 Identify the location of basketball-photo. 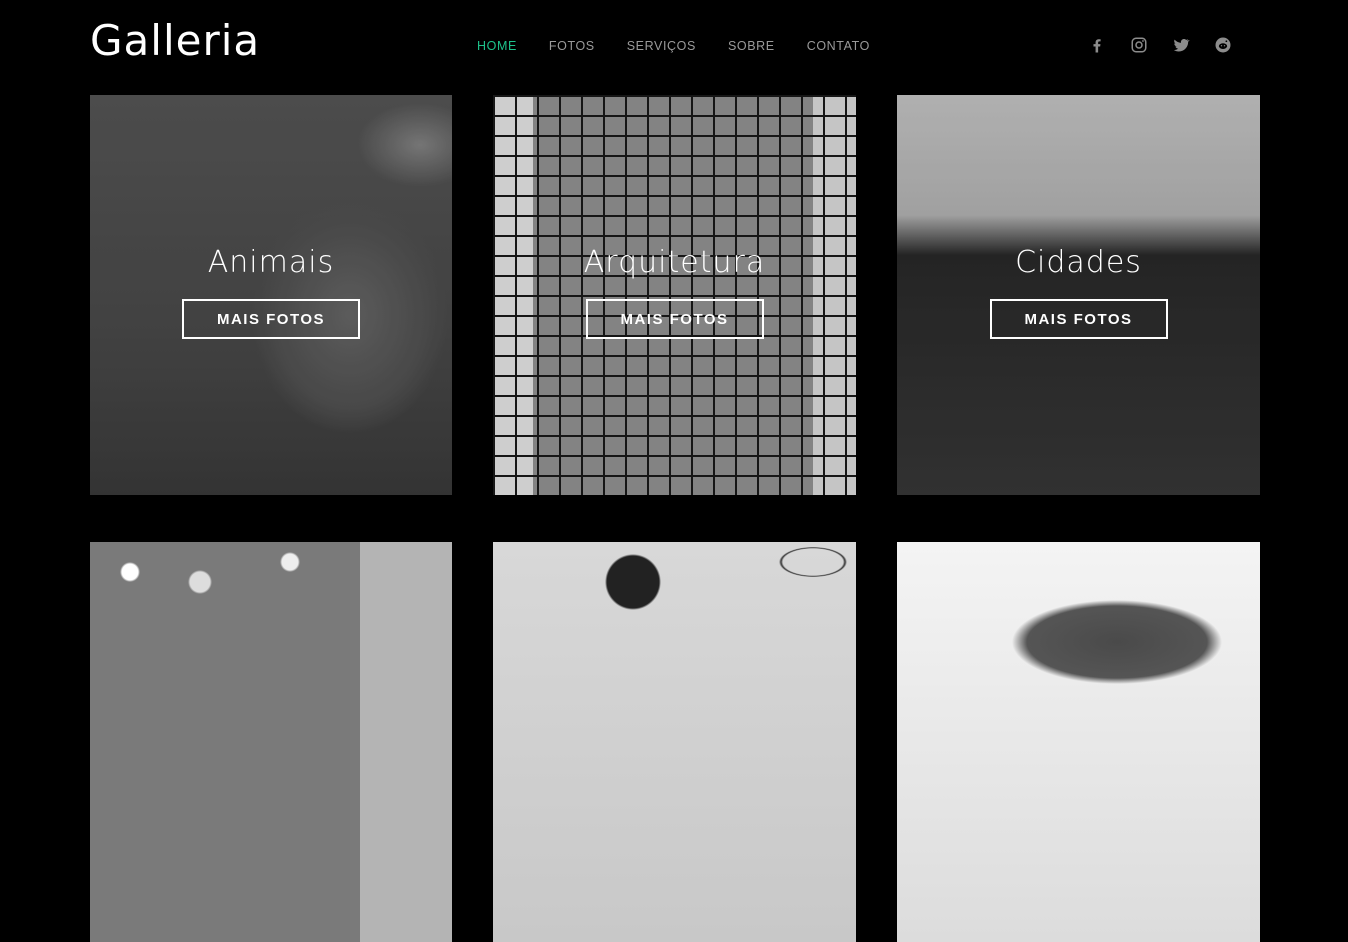
(674, 742).